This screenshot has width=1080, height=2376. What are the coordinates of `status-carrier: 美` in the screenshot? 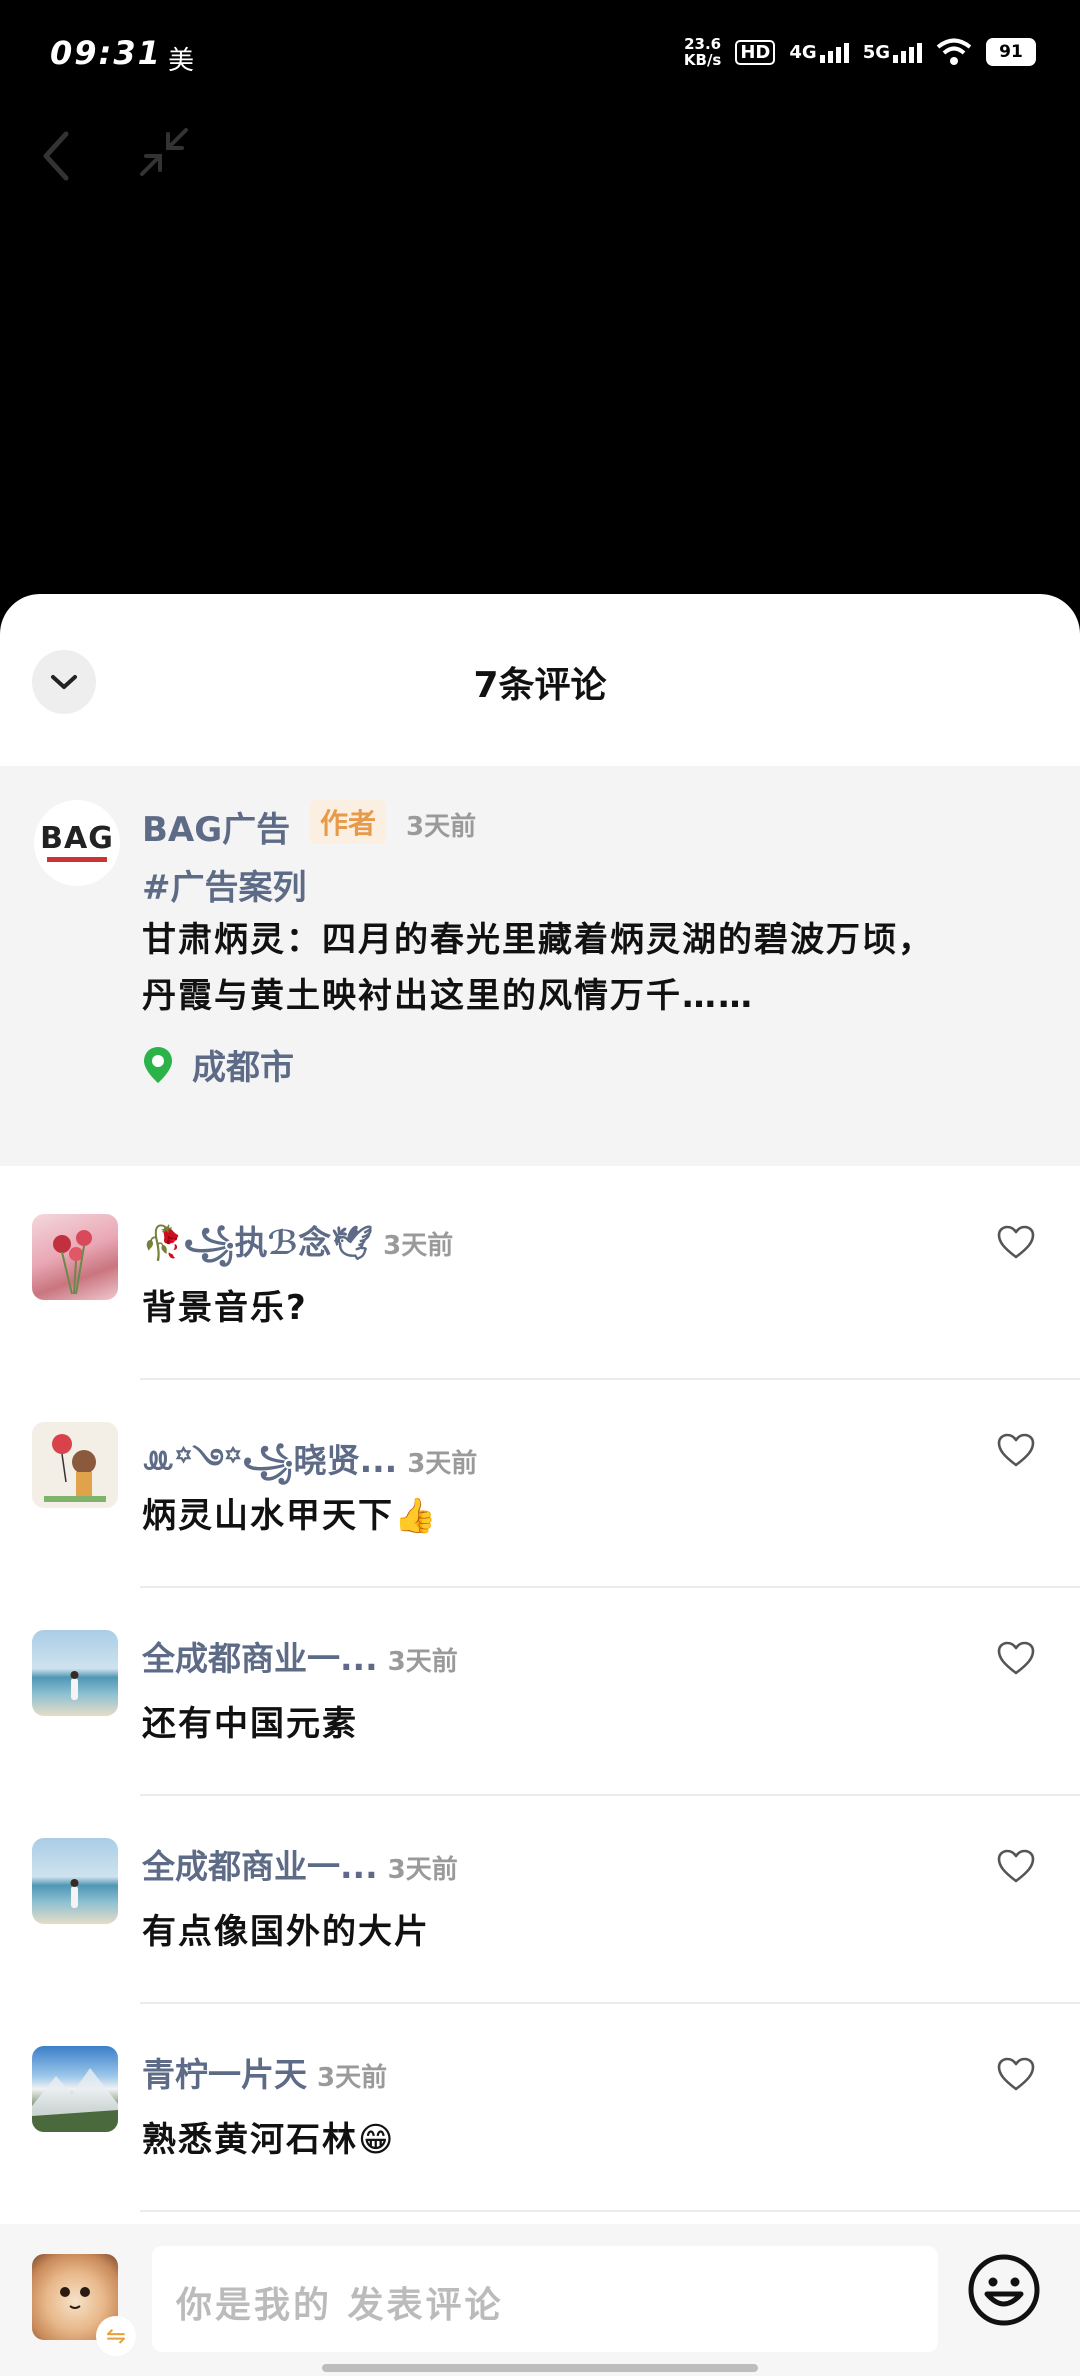 It's located at (181, 61).